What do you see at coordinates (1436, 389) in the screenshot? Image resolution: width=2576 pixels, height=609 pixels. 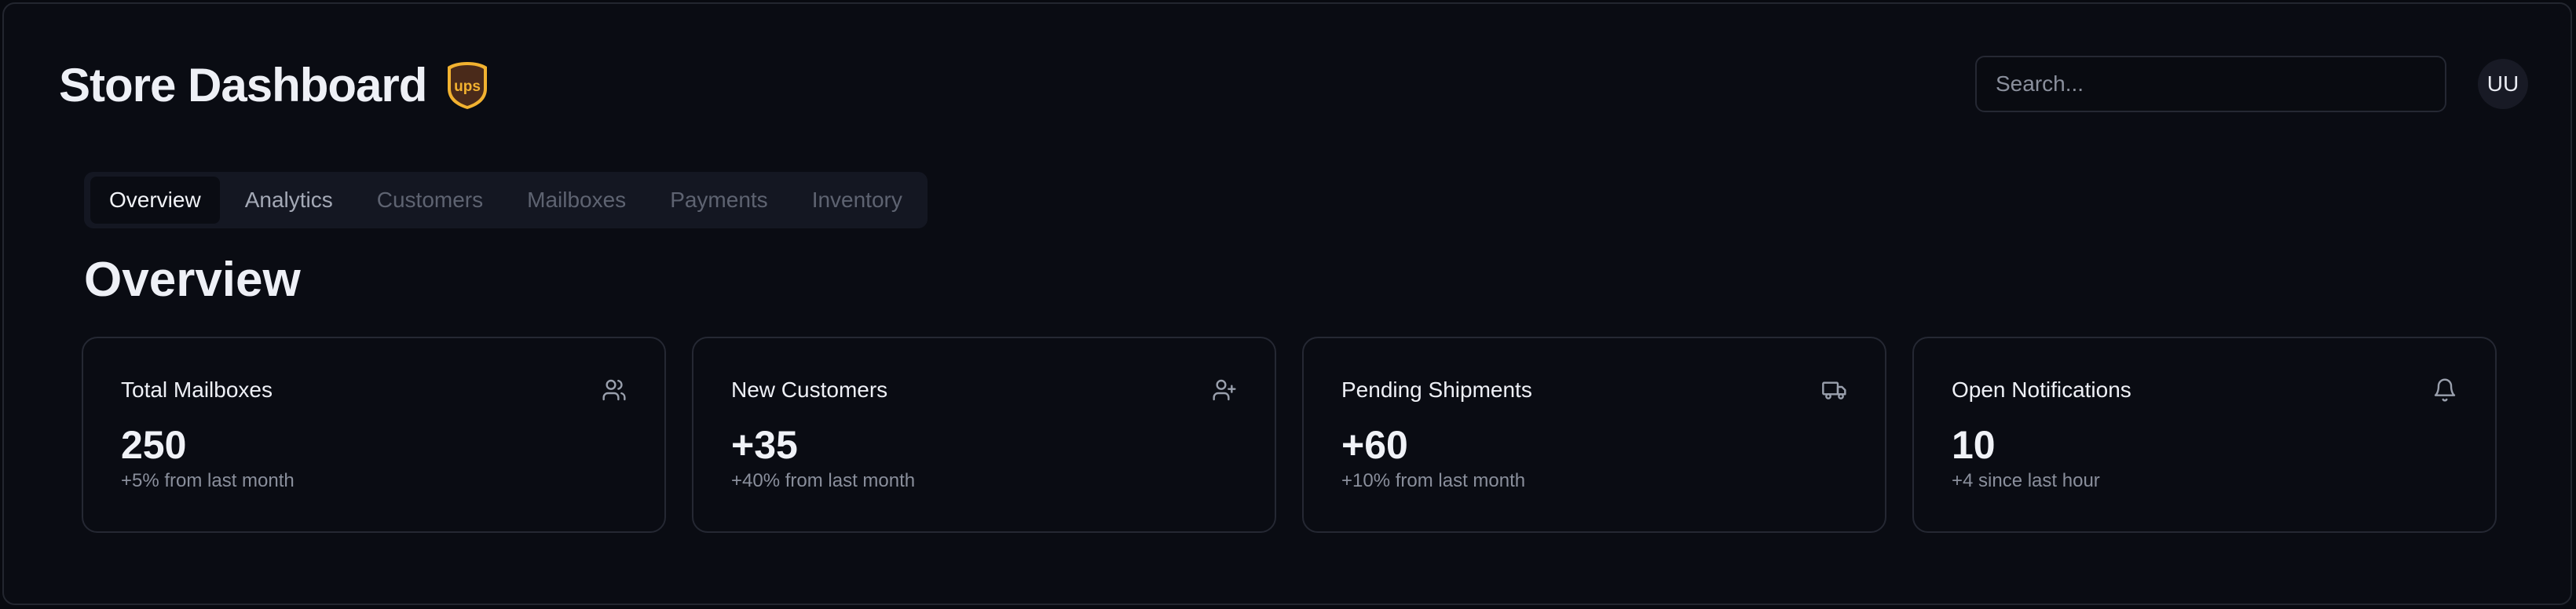 I see `card-label: Pending Shipments` at bounding box center [1436, 389].